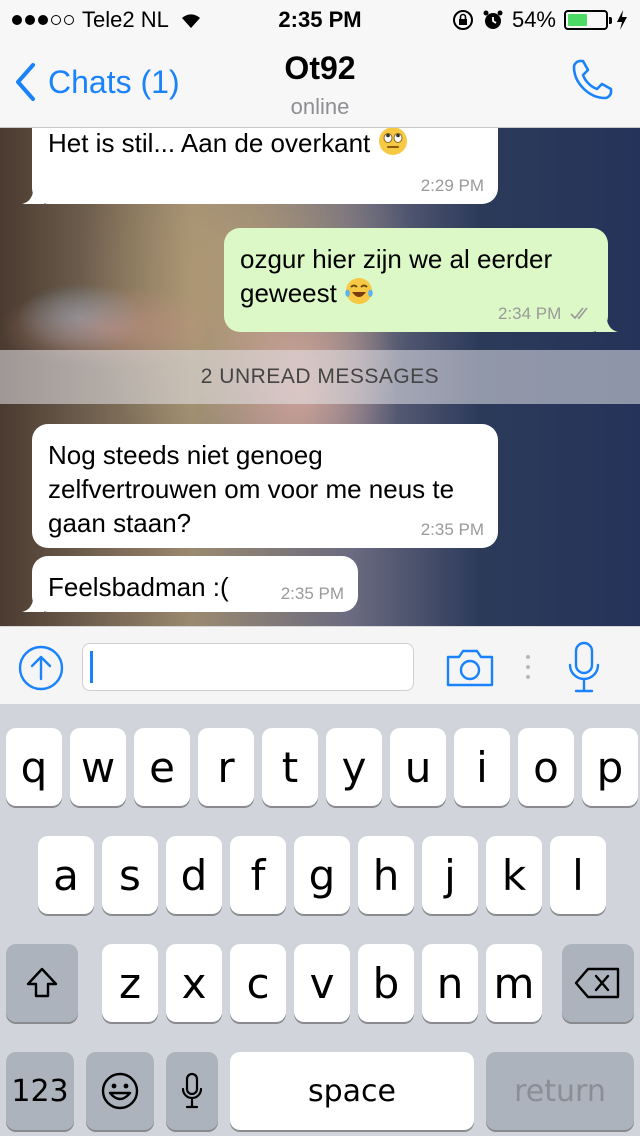 The height and width of the screenshot is (1136, 640). Describe the element at coordinates (470, 667) in the screenshot. I see `camera-icon` at that location.